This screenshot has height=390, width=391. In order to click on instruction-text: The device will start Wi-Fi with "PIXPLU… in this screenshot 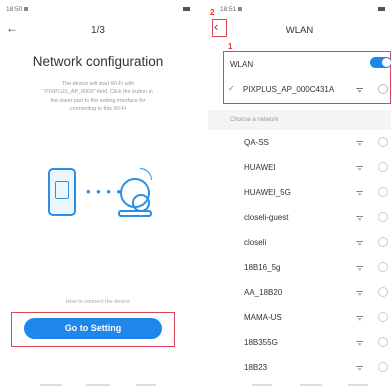, I will do `click(98, 97)`.